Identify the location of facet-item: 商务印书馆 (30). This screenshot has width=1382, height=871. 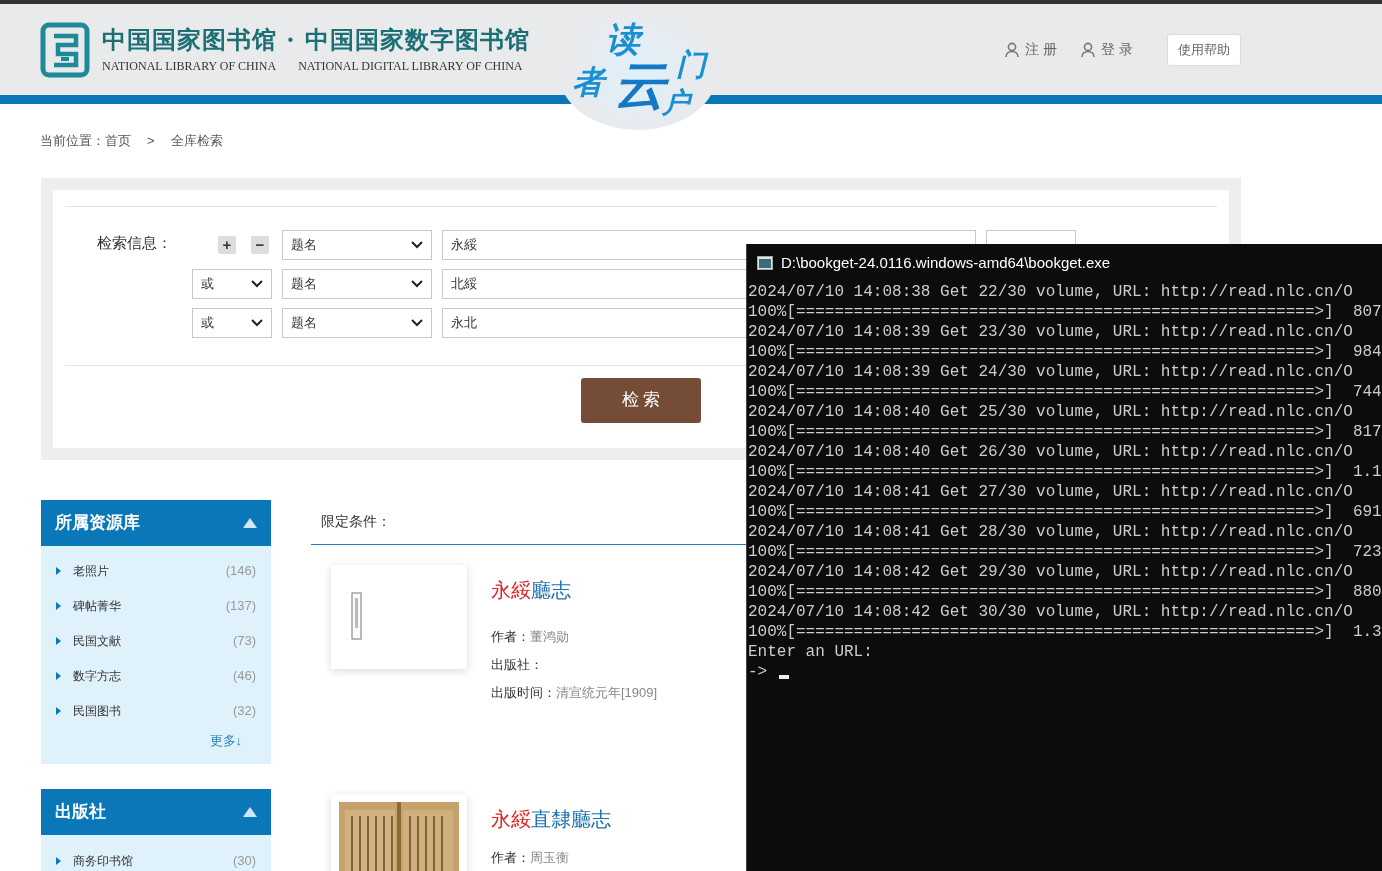
(156, 857).